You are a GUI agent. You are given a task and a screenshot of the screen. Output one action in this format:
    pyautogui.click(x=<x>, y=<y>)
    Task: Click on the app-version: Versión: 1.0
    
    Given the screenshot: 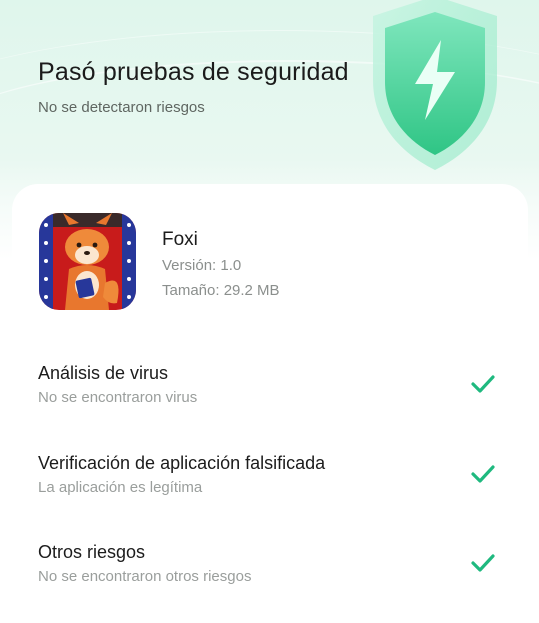 What is the action you would take?
    pyautogui.click(x=202, y=265)
    